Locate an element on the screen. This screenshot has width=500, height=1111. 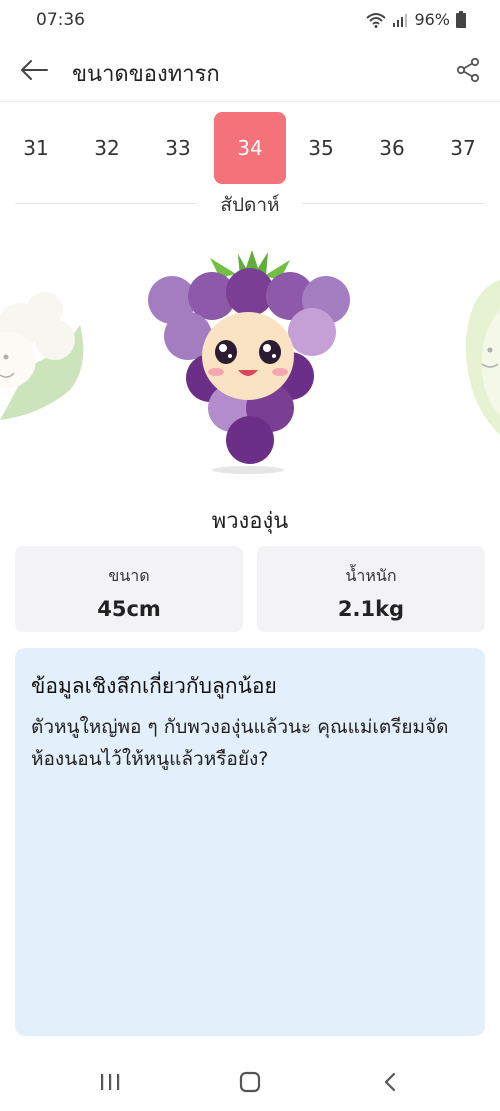
cauliflower-icon is located at coordinates (45, 360).